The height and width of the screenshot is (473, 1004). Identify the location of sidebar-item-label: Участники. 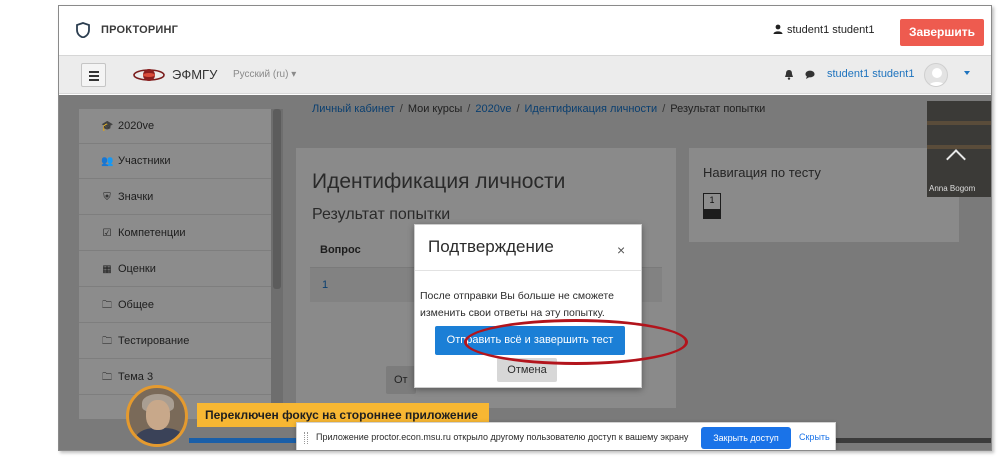
(144, 161).